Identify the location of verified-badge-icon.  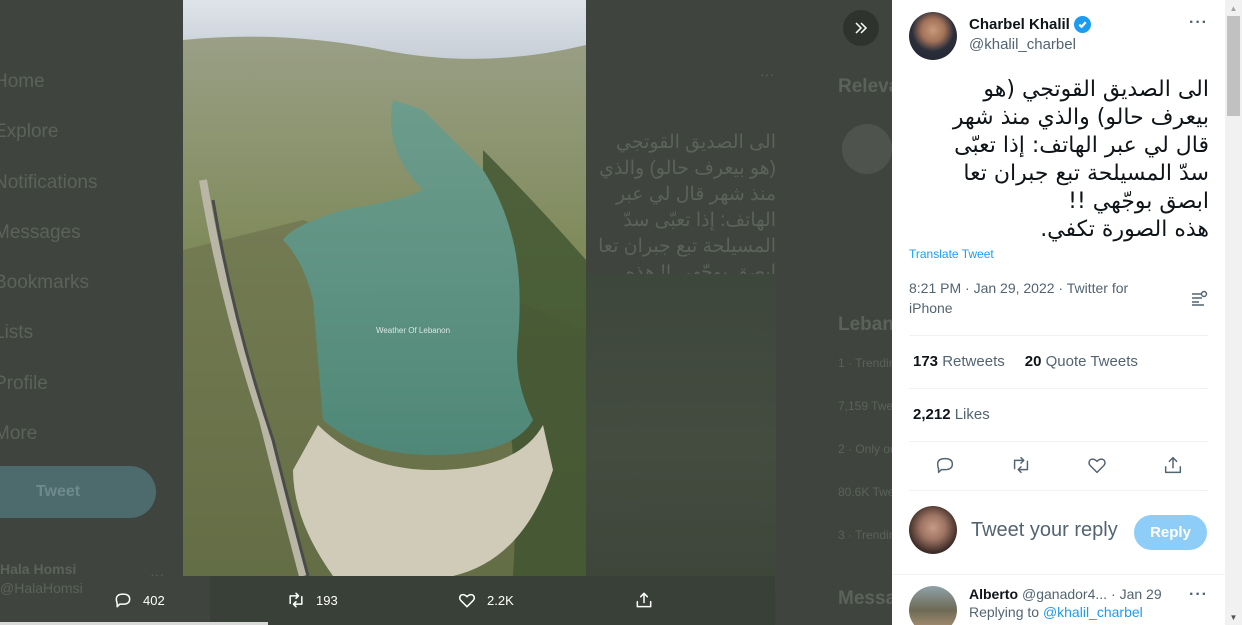
(1082, 24).